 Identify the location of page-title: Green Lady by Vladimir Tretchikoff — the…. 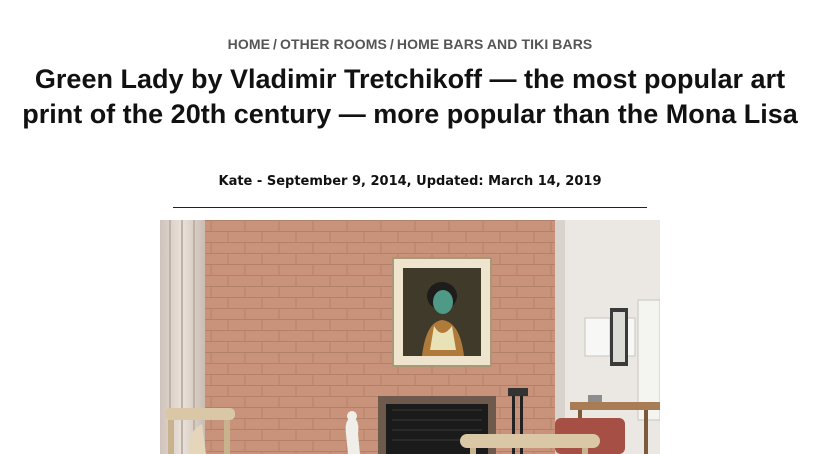
(410, 96).